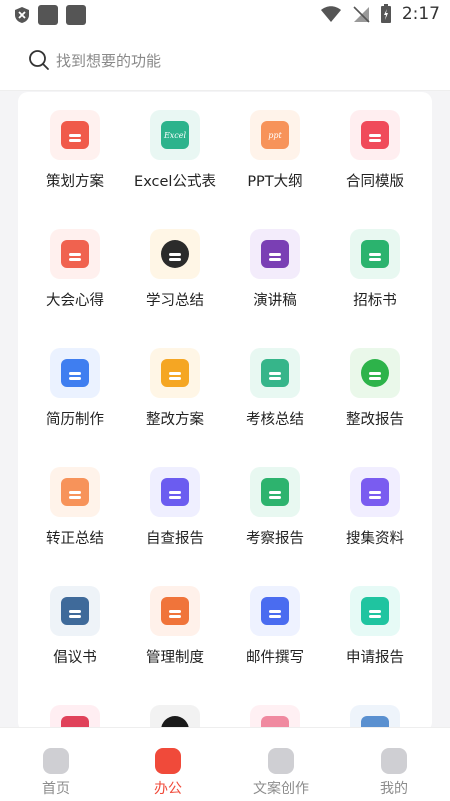 This screenshot has height=801, width=450. Describe the element at coordinates (394, 789) in the screenshot. I see `tab-label: 我的` at that location.